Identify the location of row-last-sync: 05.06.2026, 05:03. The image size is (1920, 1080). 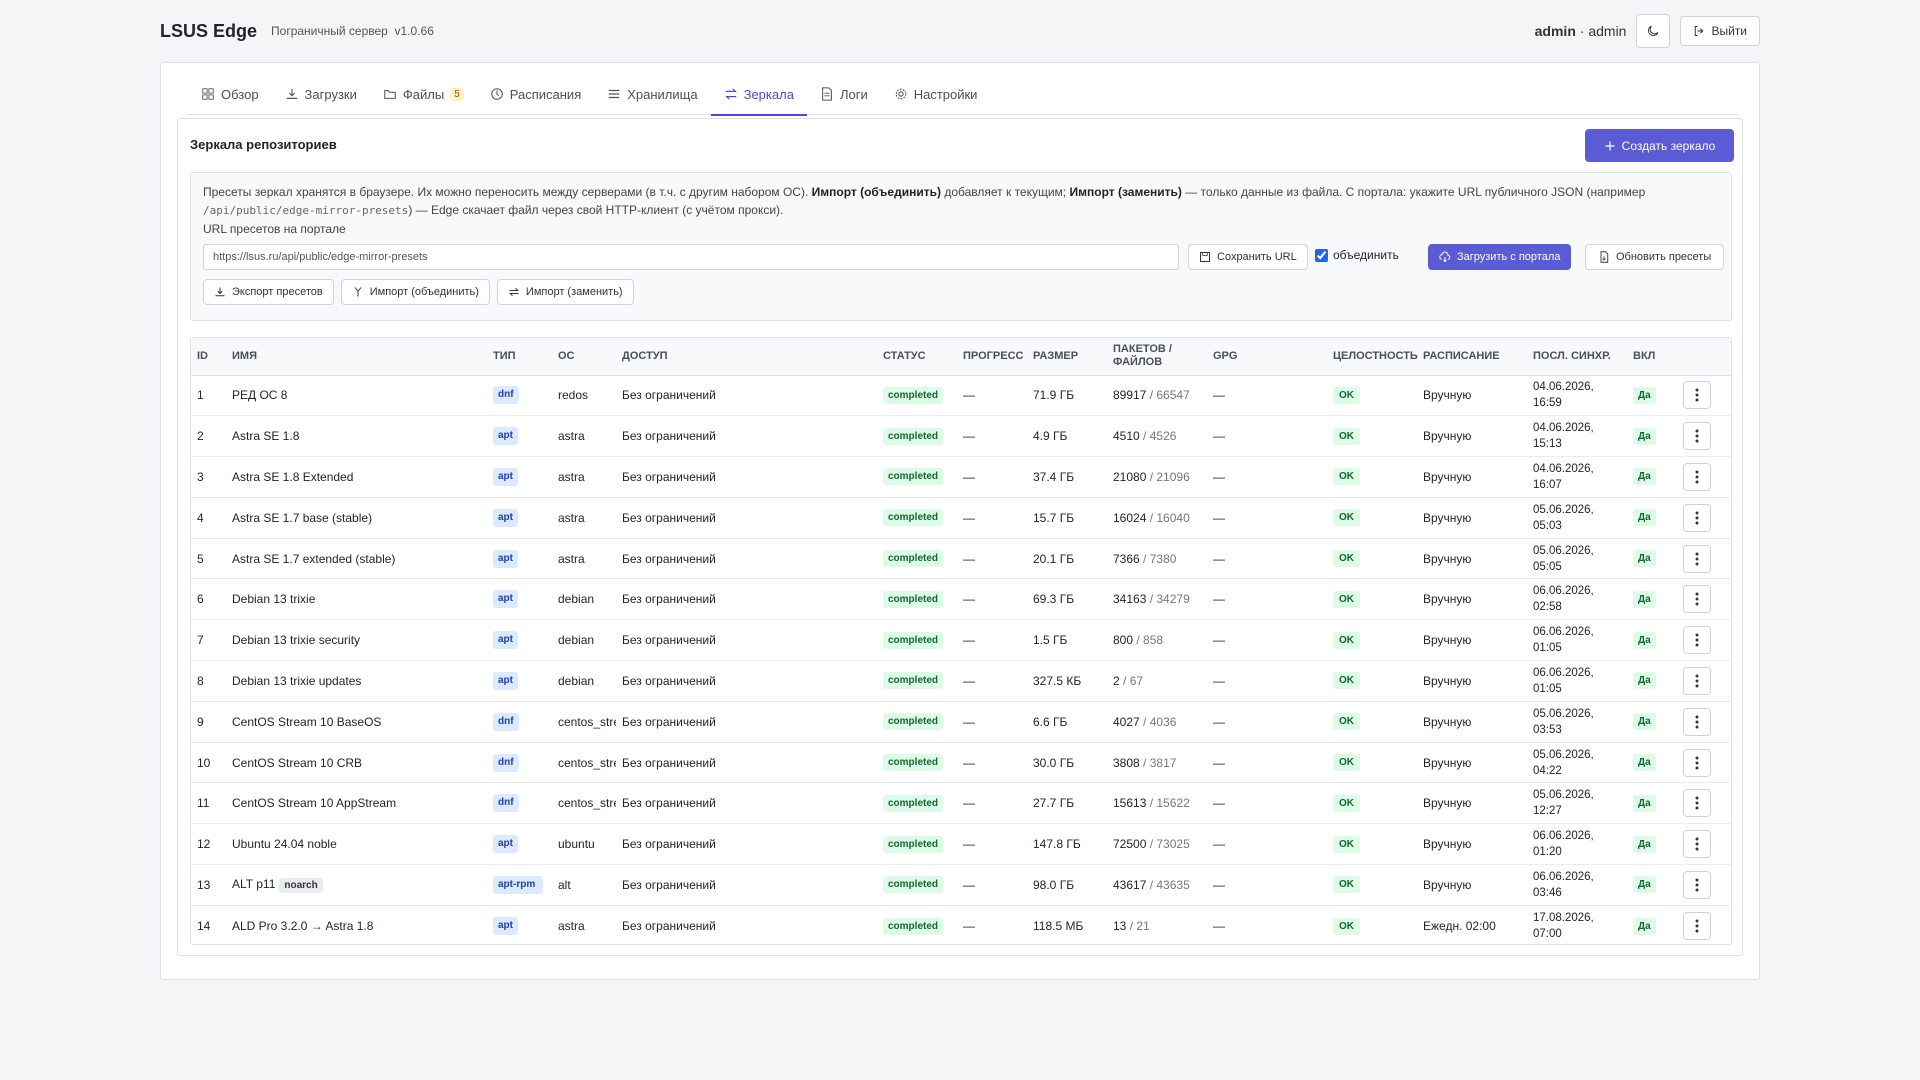
(1577, 518).